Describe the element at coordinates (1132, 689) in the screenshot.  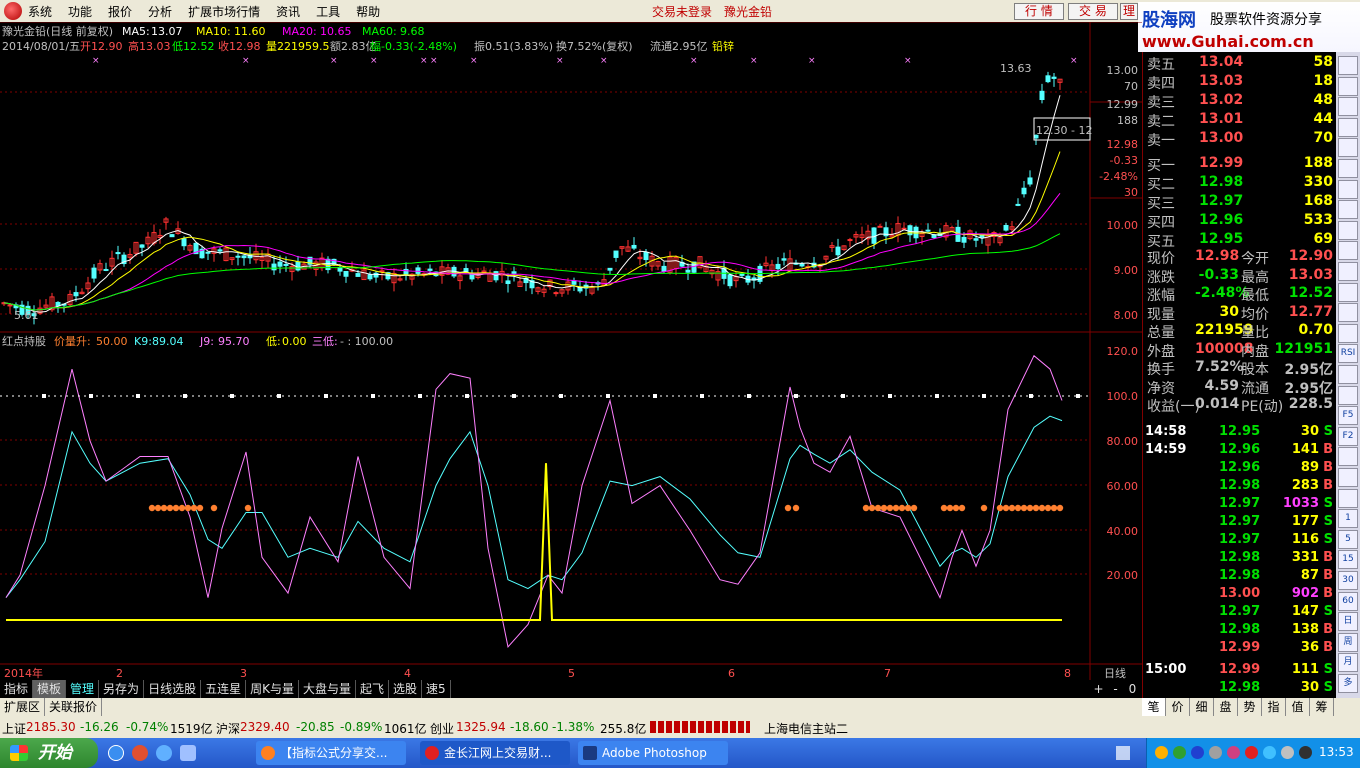
I see `zoom-reset-button: 0` at that location.